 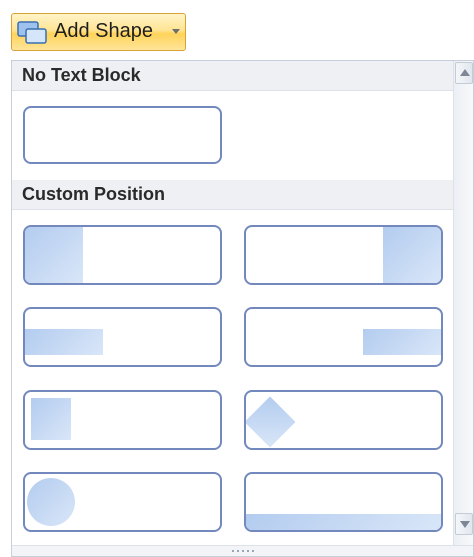 I want to click on section-header-custom-position: Custom Position, so click(x=232, y=195).